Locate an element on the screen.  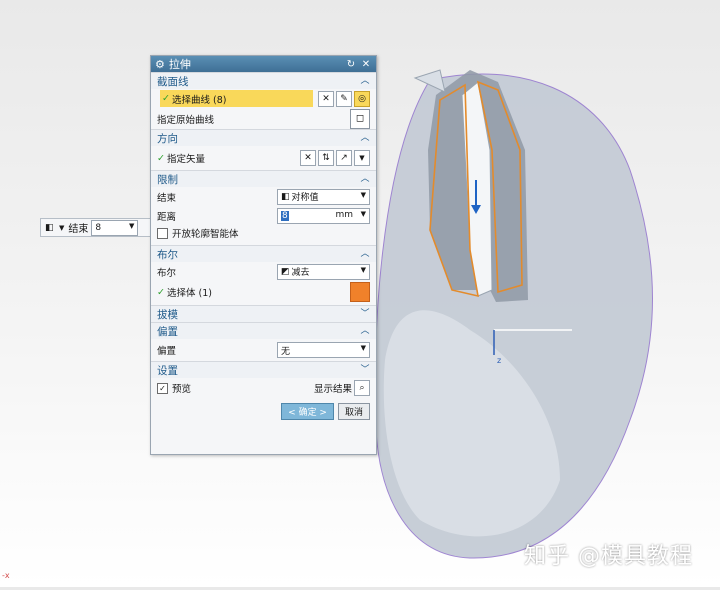
reverse-direction-icon: ⇅ is located at coordinates (326, 158).